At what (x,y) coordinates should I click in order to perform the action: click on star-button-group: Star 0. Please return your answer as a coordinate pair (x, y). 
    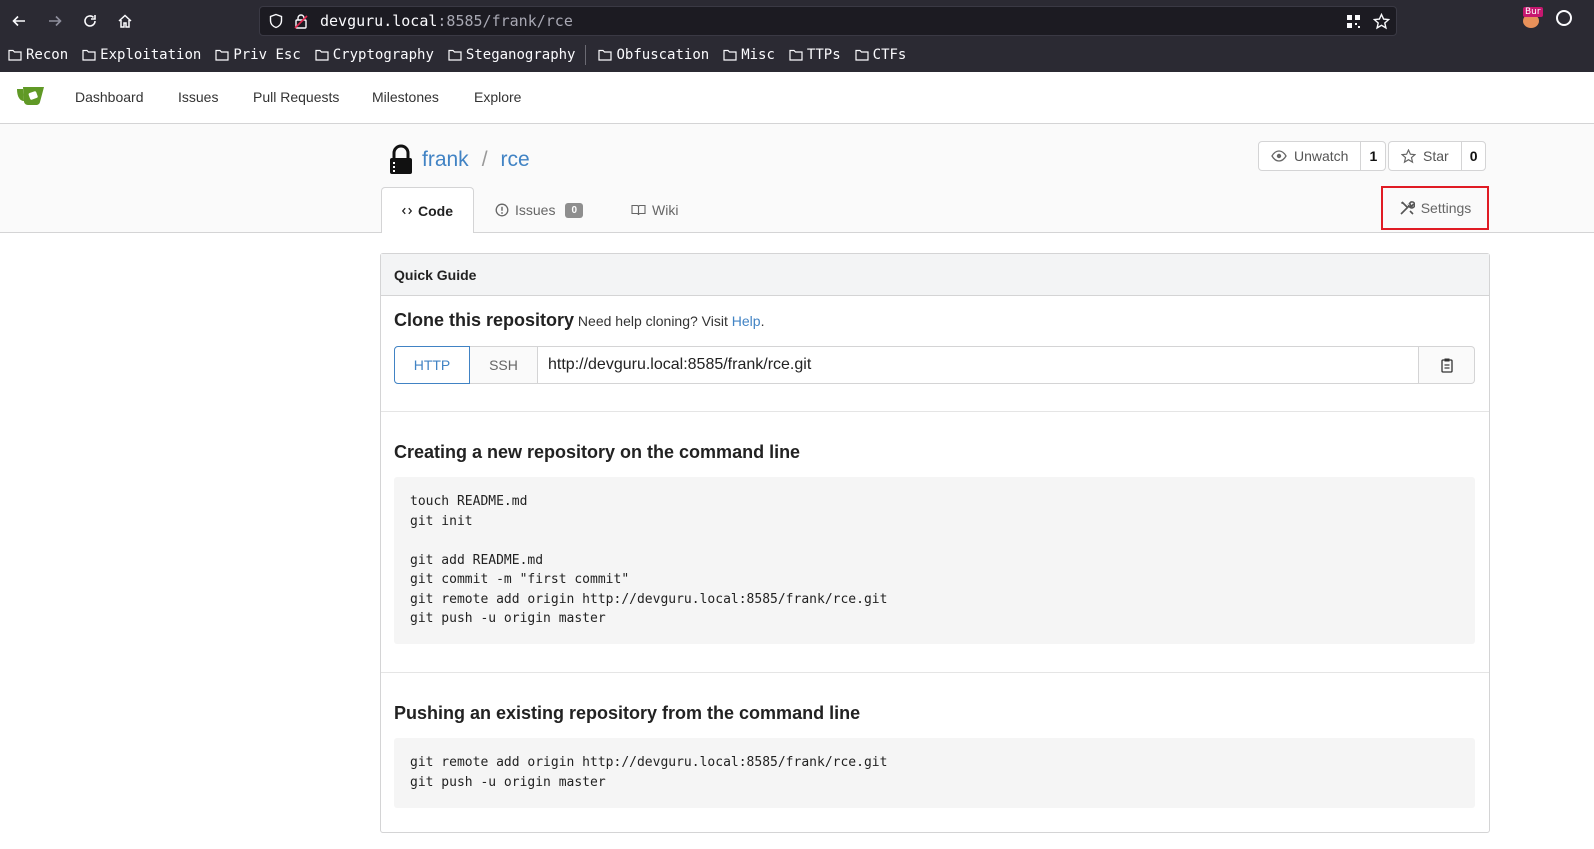
    Looking at the image, I should click on (1437, 156).